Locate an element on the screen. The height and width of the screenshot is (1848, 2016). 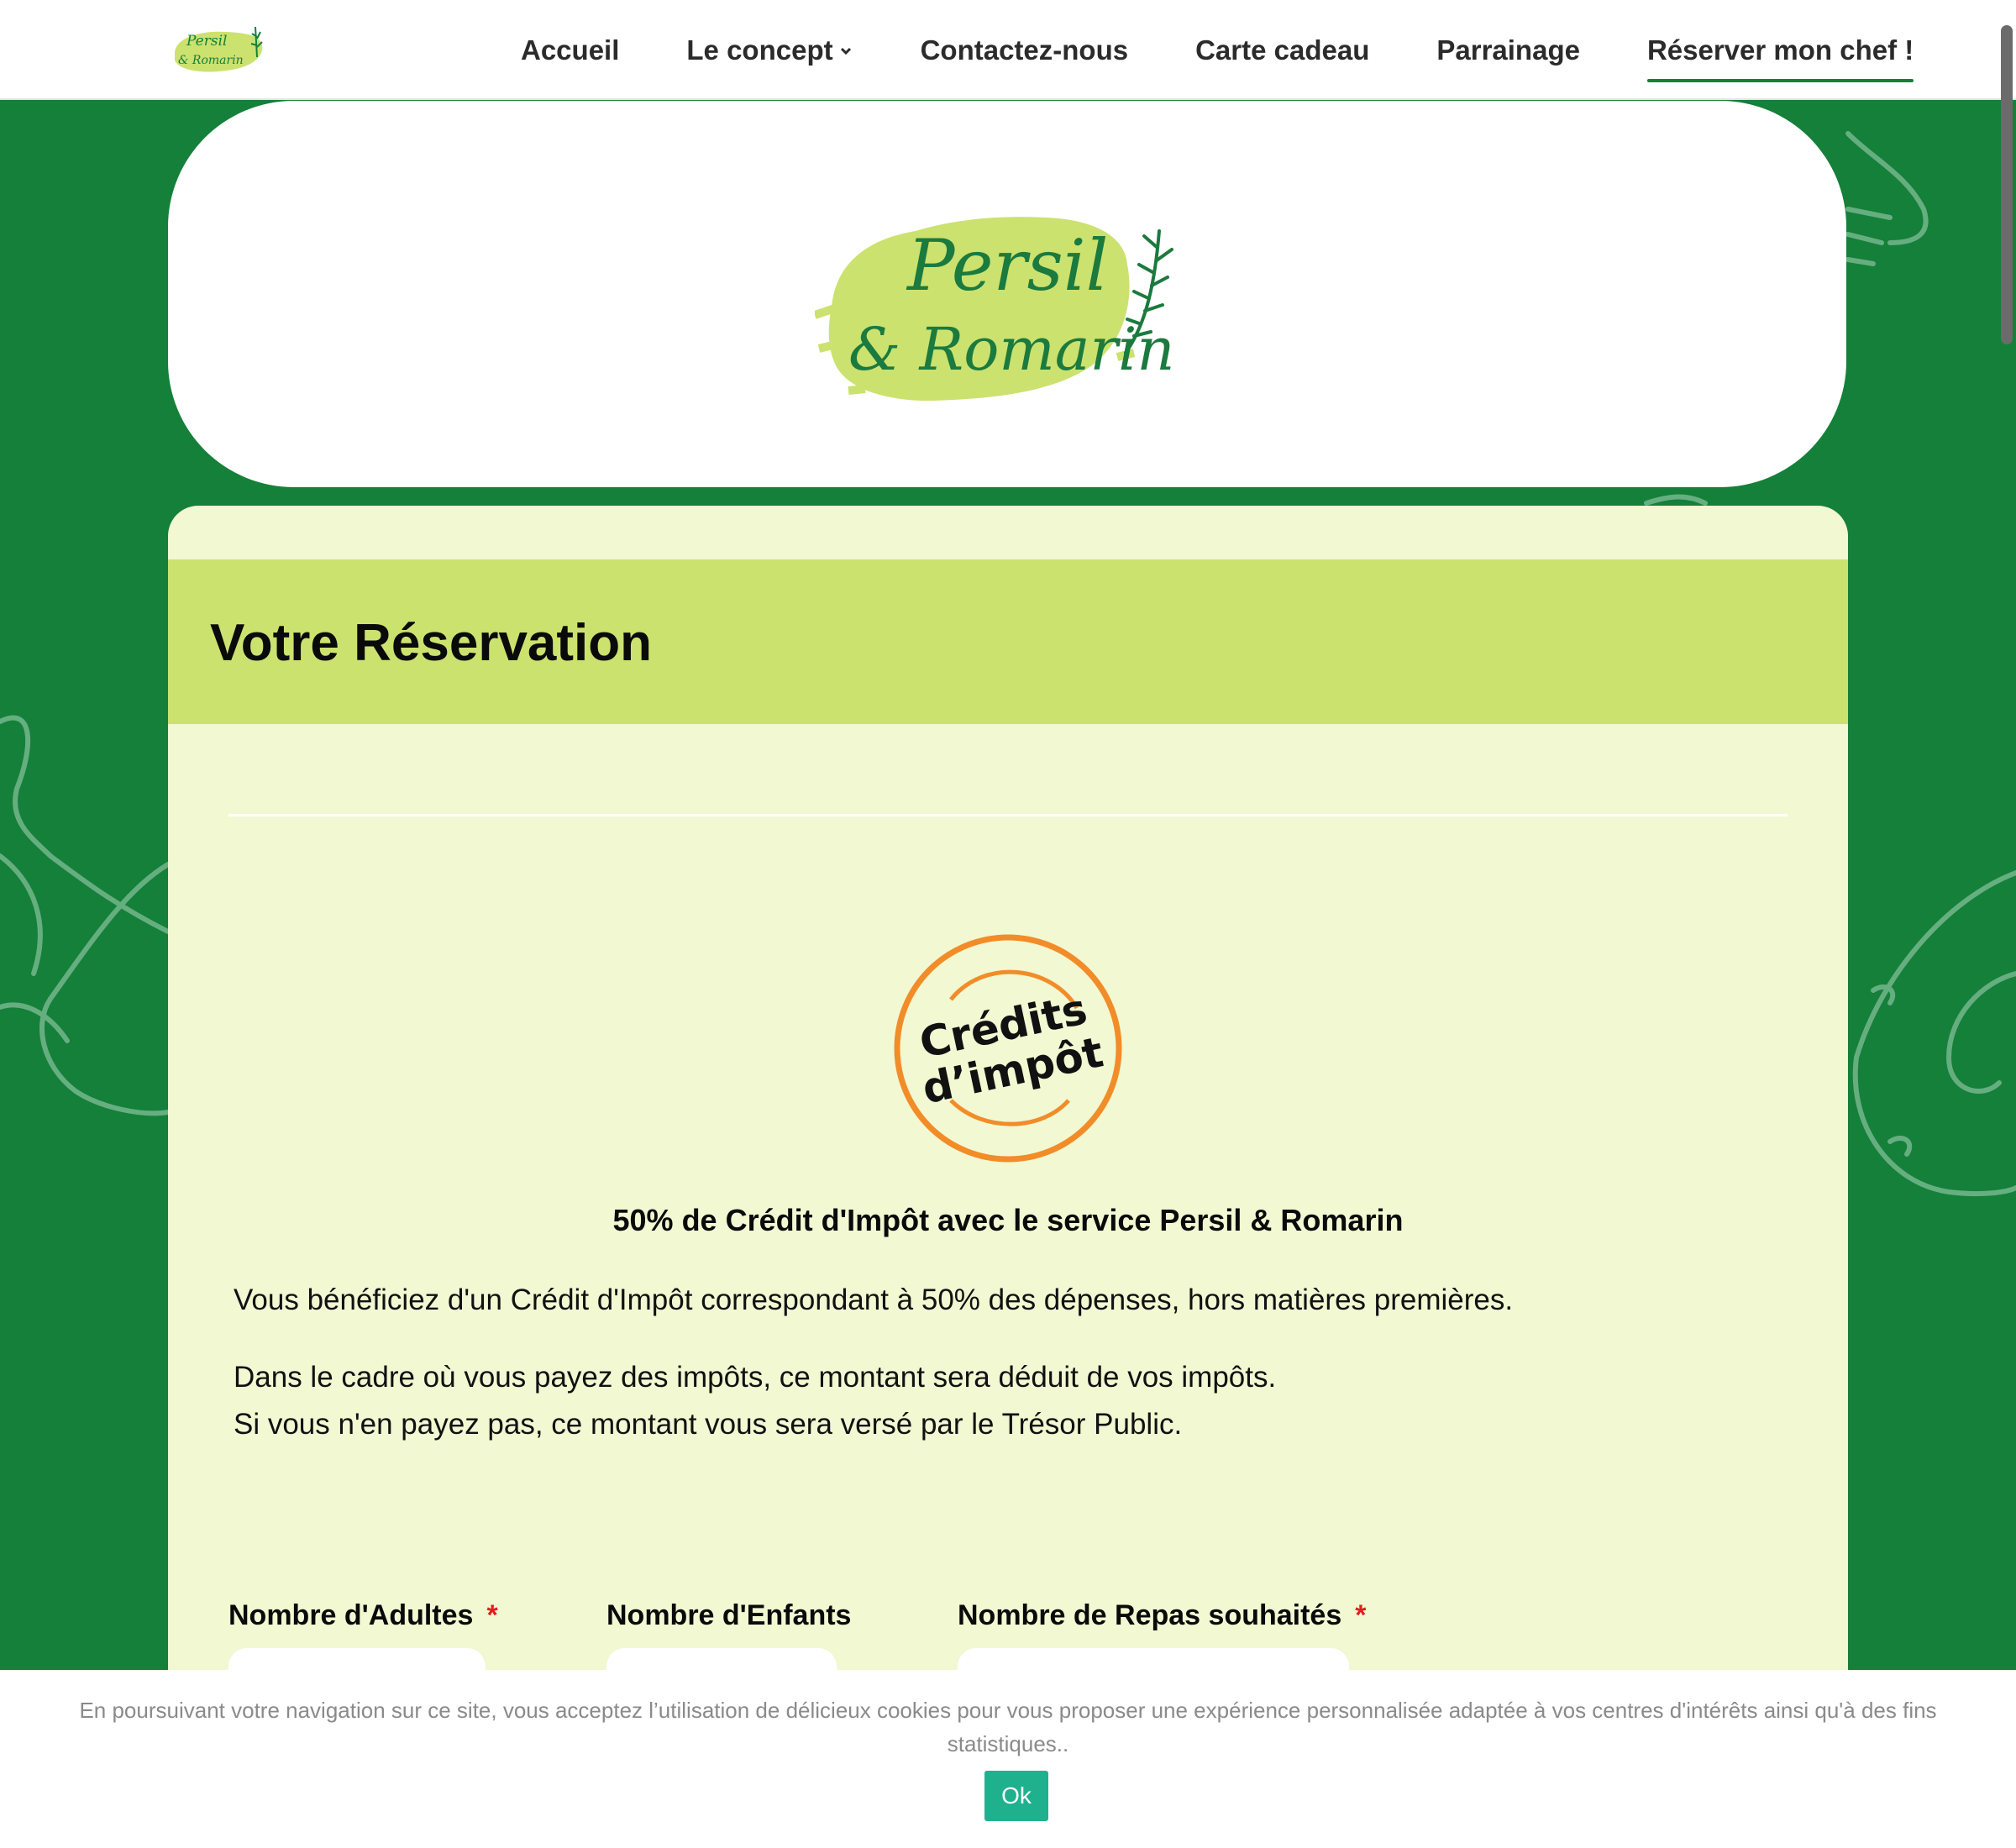
scrollbar-thumb is located at coordinates (2007, 184).